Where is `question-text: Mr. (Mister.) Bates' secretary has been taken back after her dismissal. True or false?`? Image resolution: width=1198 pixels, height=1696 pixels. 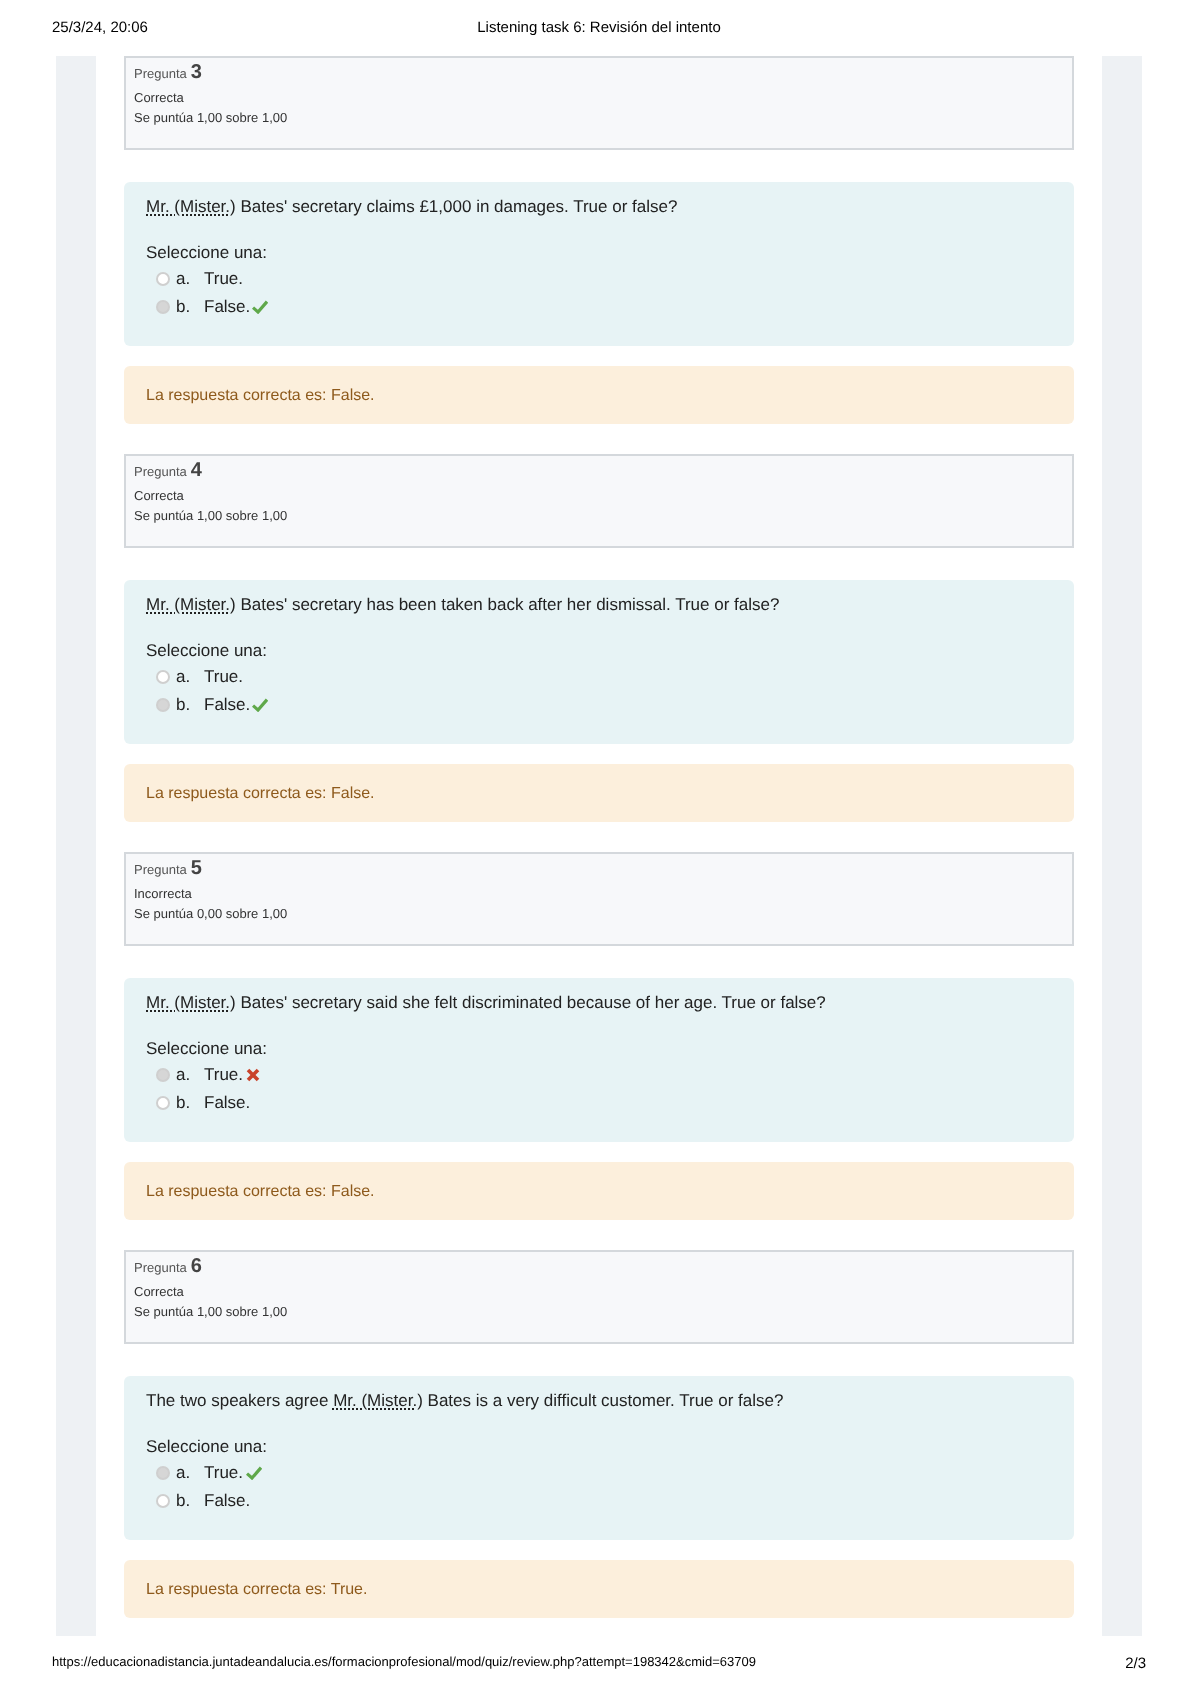
question-text: Mr. (Mister.) Bates' secretary has been taken back after her dismissal. True or false? is located at coordinates (464, 605).